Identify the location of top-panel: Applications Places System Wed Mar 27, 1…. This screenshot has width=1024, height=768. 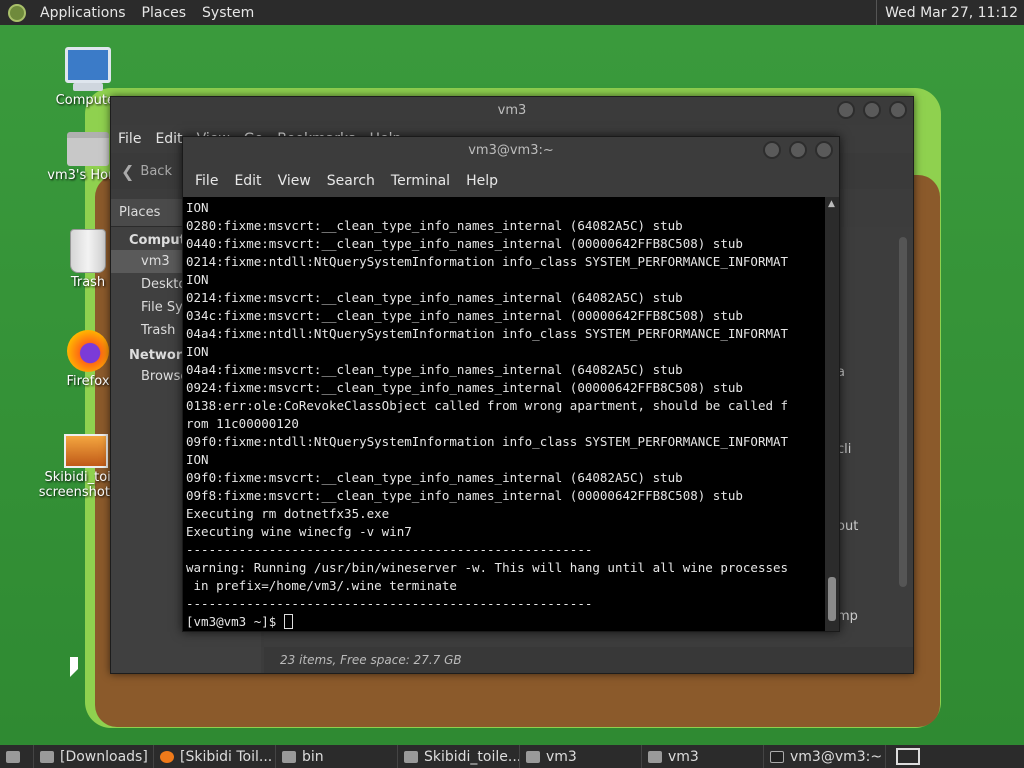
(512, 12).